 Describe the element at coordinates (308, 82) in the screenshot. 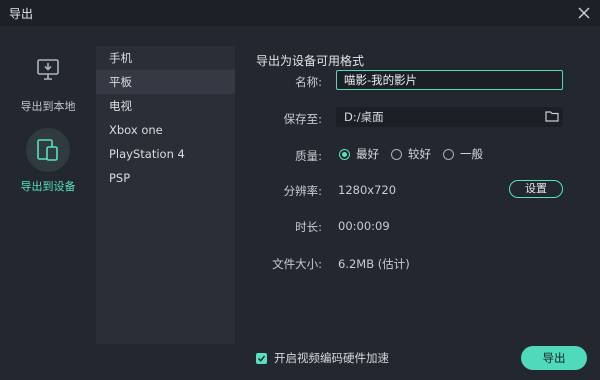

I see `name-label: 名称:` at that location.